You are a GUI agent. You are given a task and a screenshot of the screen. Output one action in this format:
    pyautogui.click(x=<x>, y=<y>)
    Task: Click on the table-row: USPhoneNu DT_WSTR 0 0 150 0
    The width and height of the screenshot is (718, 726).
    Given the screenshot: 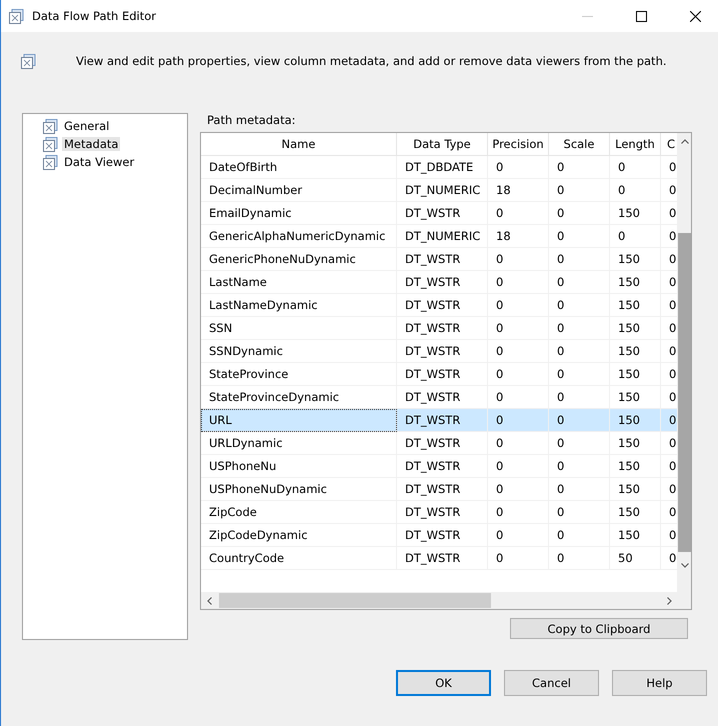 What is the action you would take?
    pyautogui.click(x=439, y=466)
    